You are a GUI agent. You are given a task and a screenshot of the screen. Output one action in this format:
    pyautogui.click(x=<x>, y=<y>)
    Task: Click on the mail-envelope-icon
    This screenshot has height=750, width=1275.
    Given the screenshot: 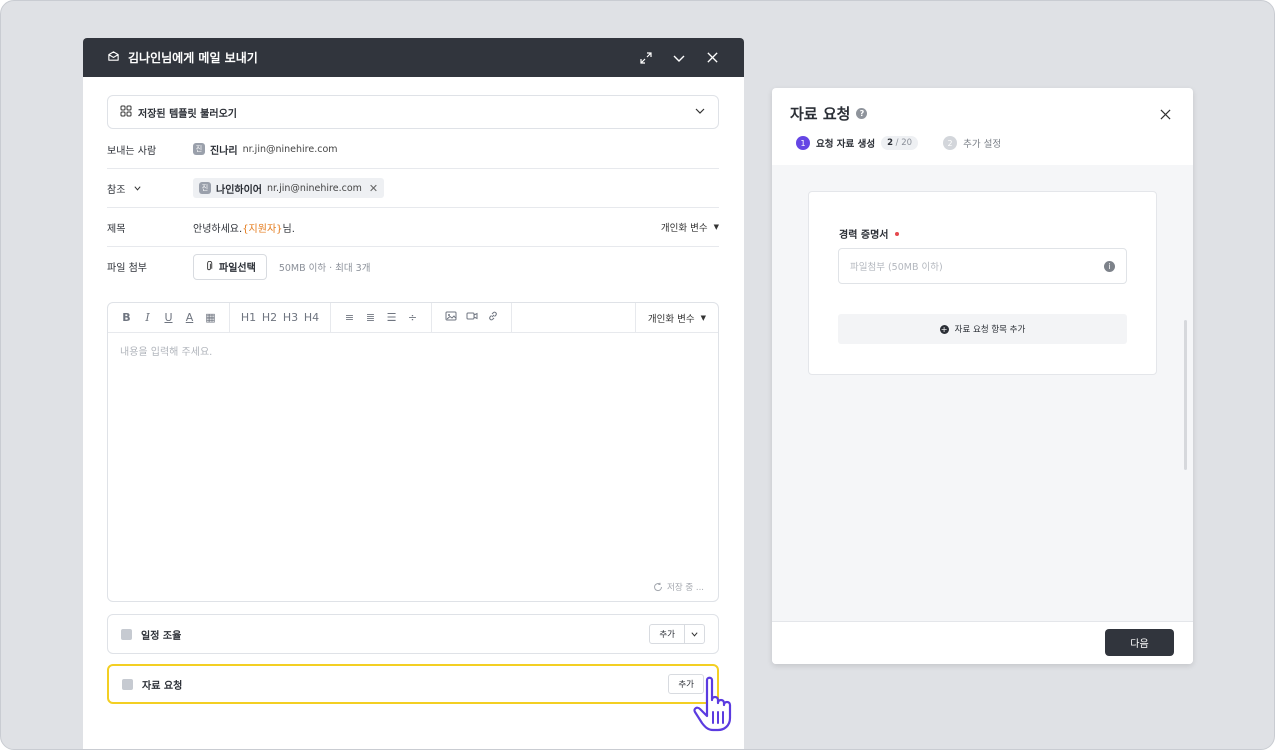 What is the action you would take?
    pyautogui.click(x=113, y=57)
    